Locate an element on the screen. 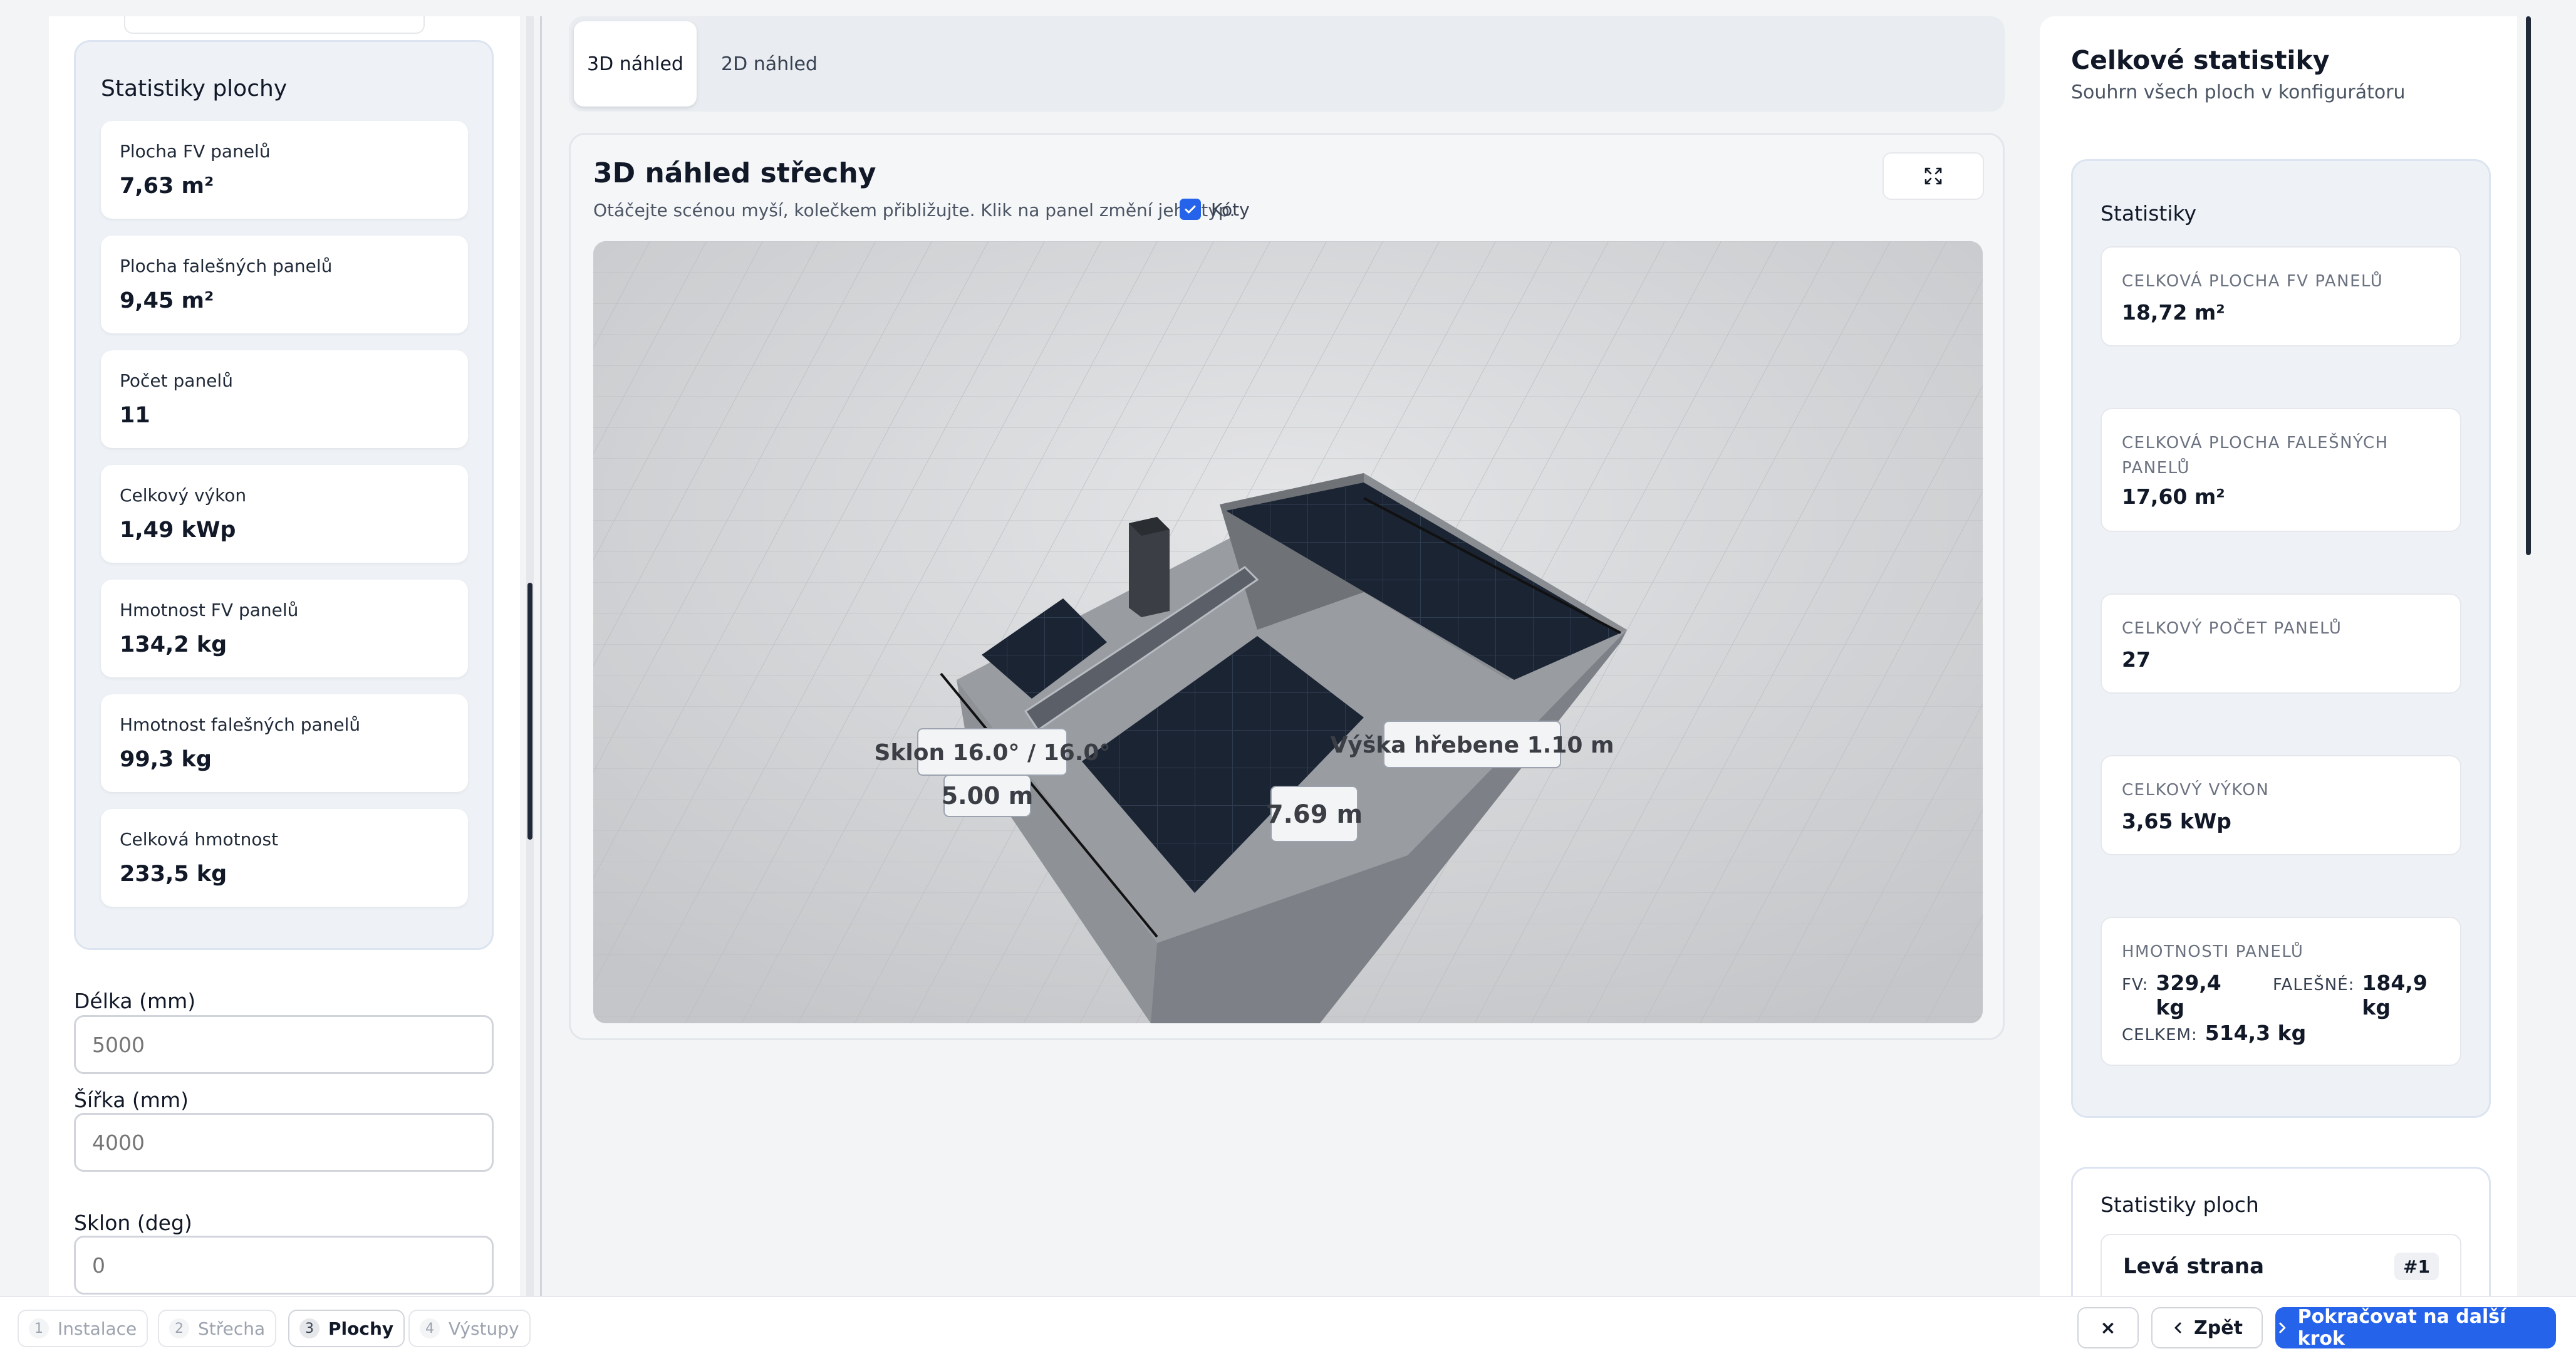 The image size is (2576, 1356). svg-text: 5.00 m is located at coordinates (988, 796).